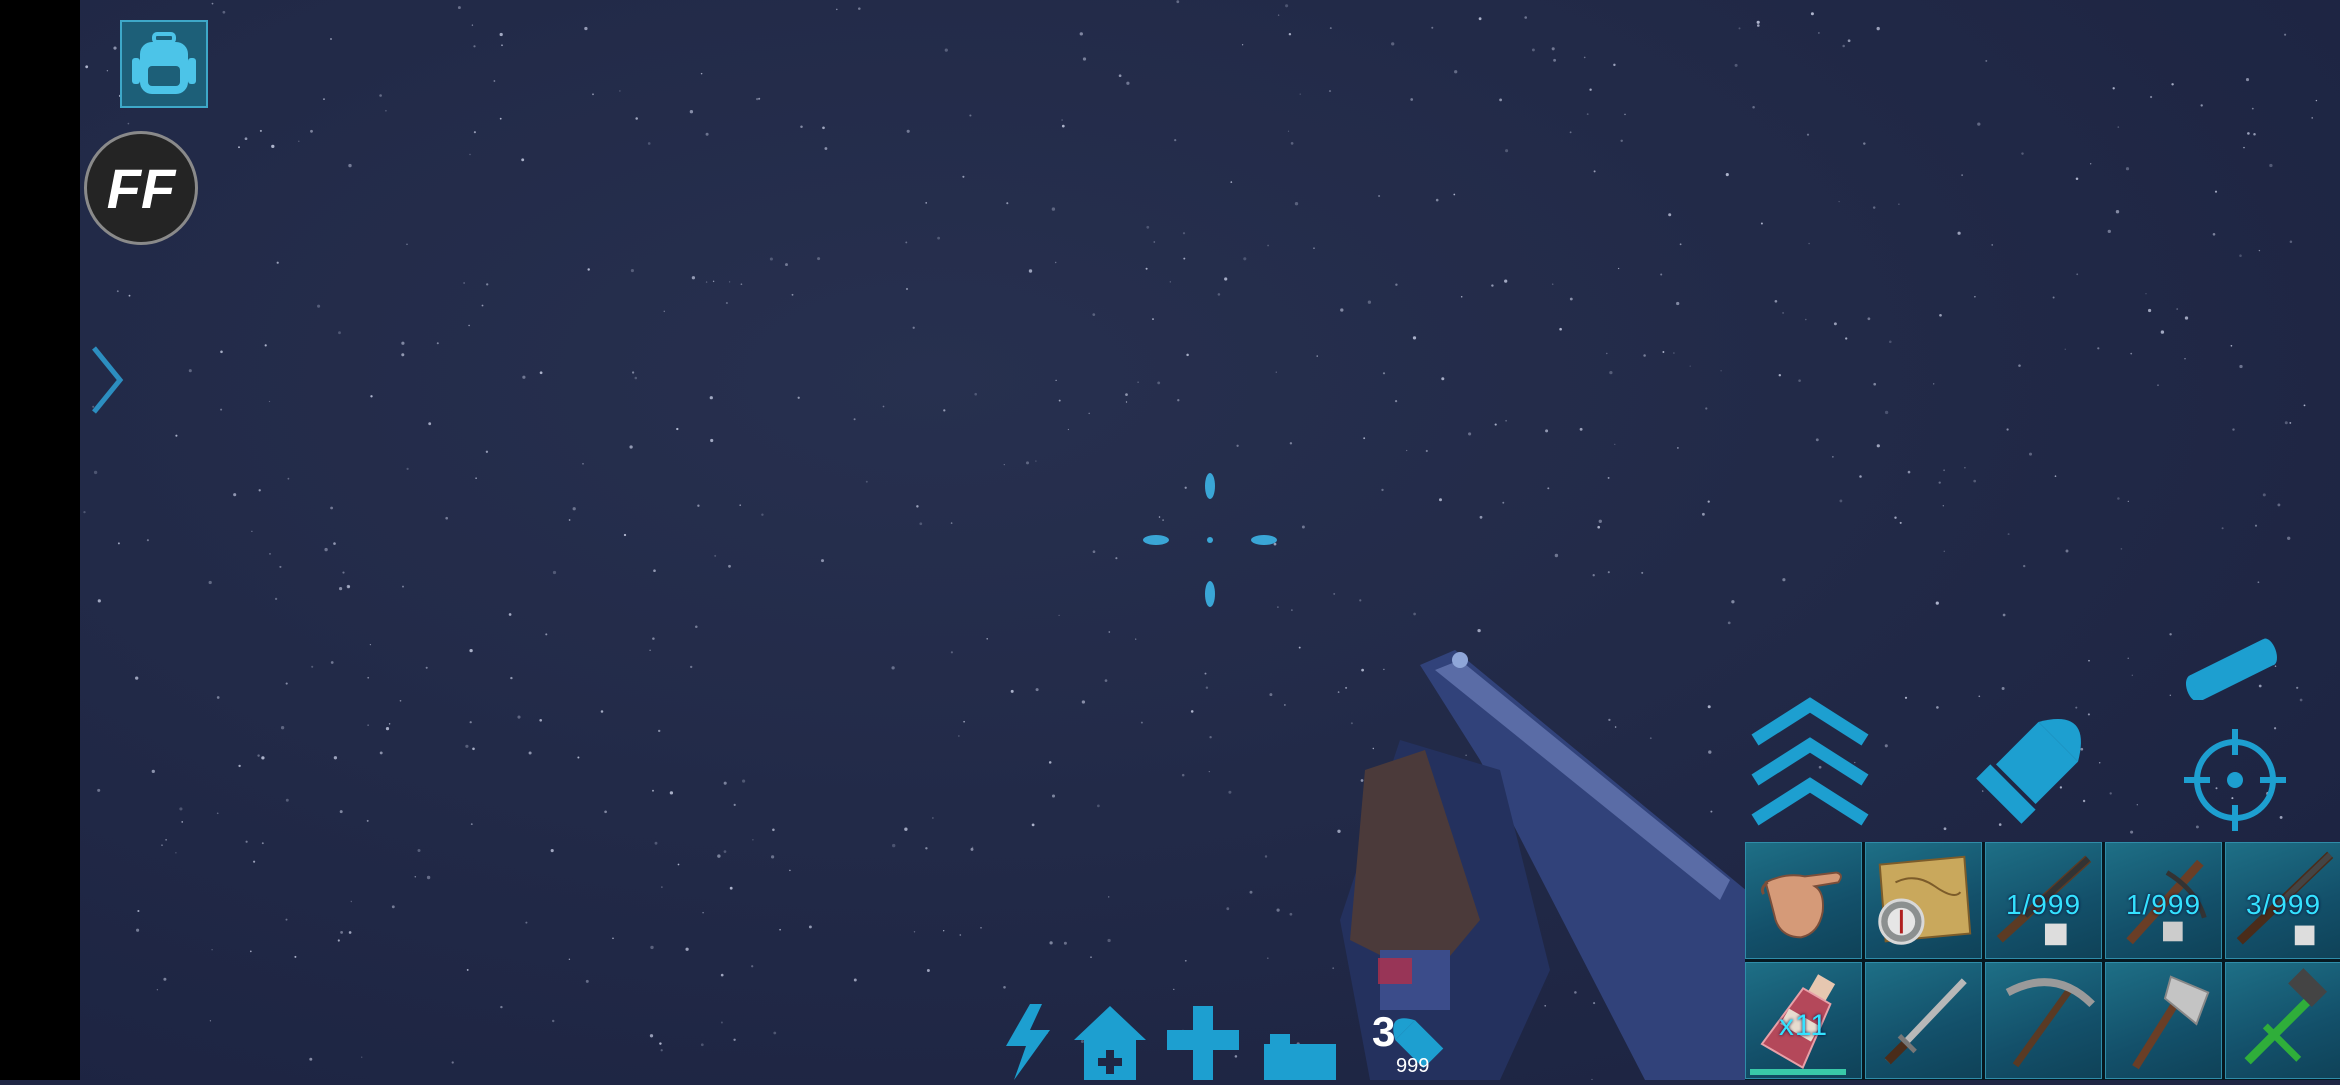 The image size is (2340, 1085). I want to click on screen-bezel, so click(40, 540).